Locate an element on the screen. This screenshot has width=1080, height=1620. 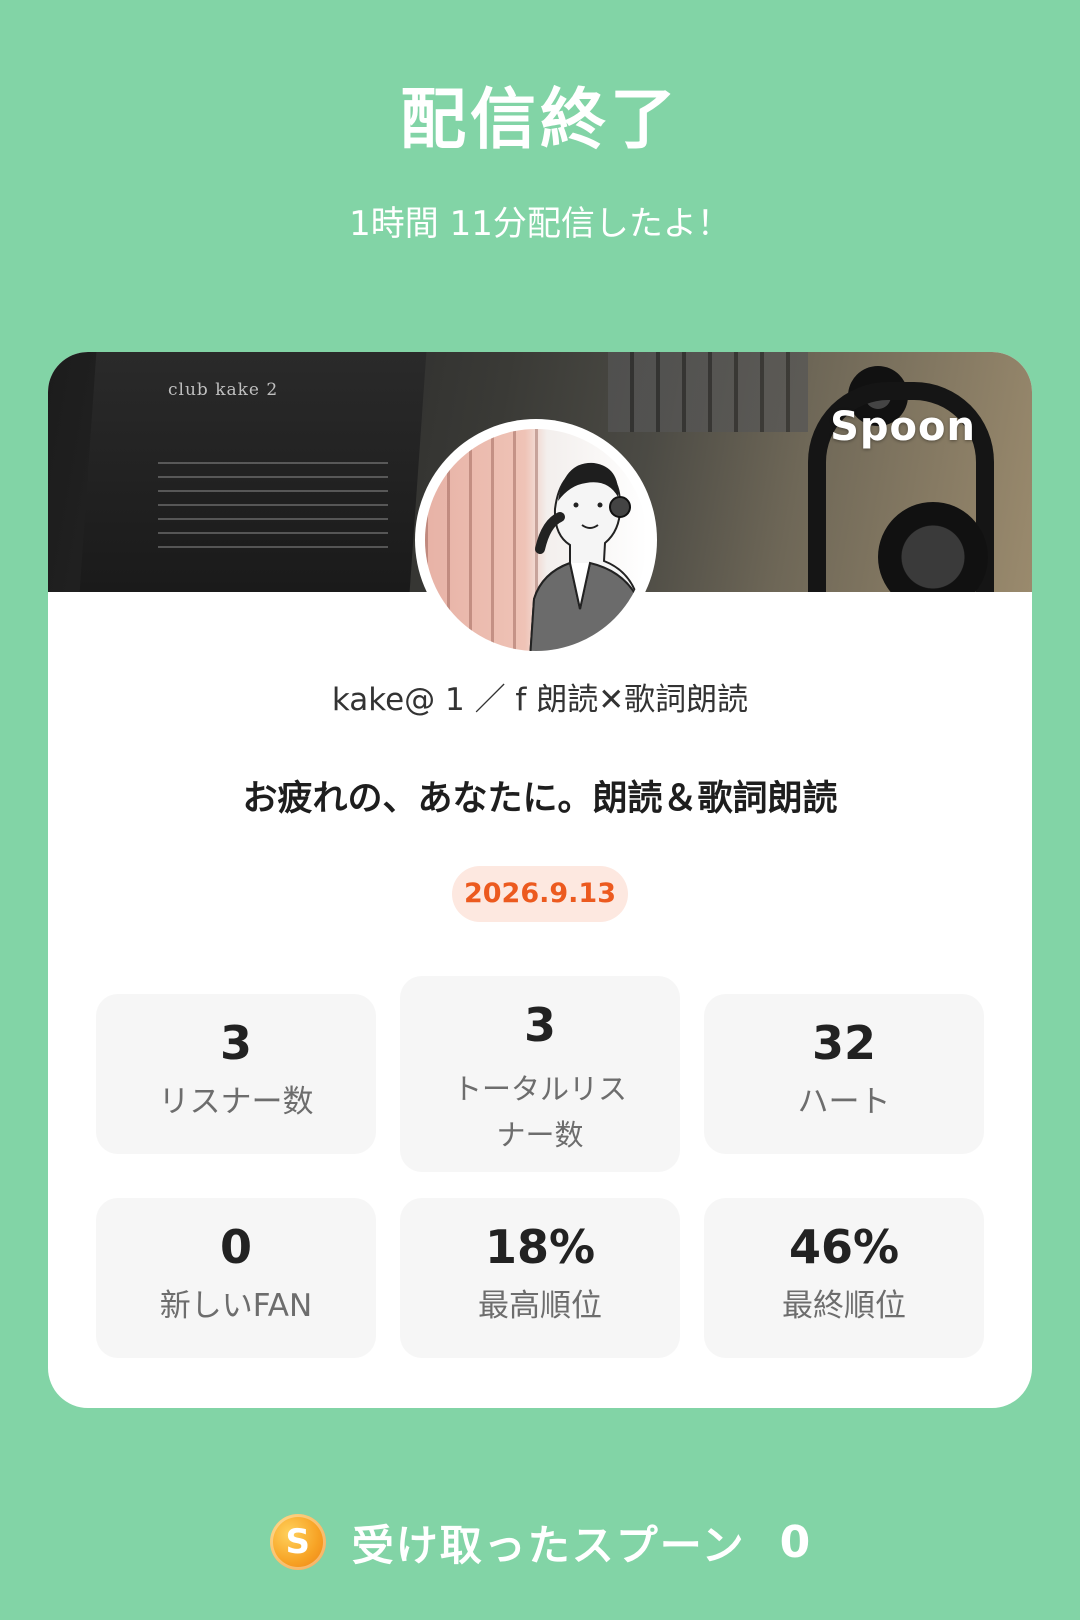
received-spoons-count: 0 is located at coordinates (795, 1542).